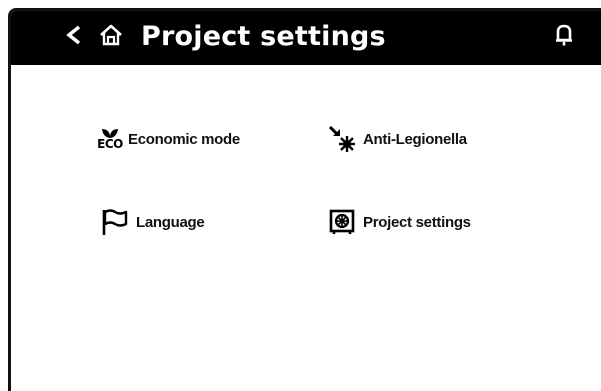  I want to click on flag-icon, so click(115, 222).